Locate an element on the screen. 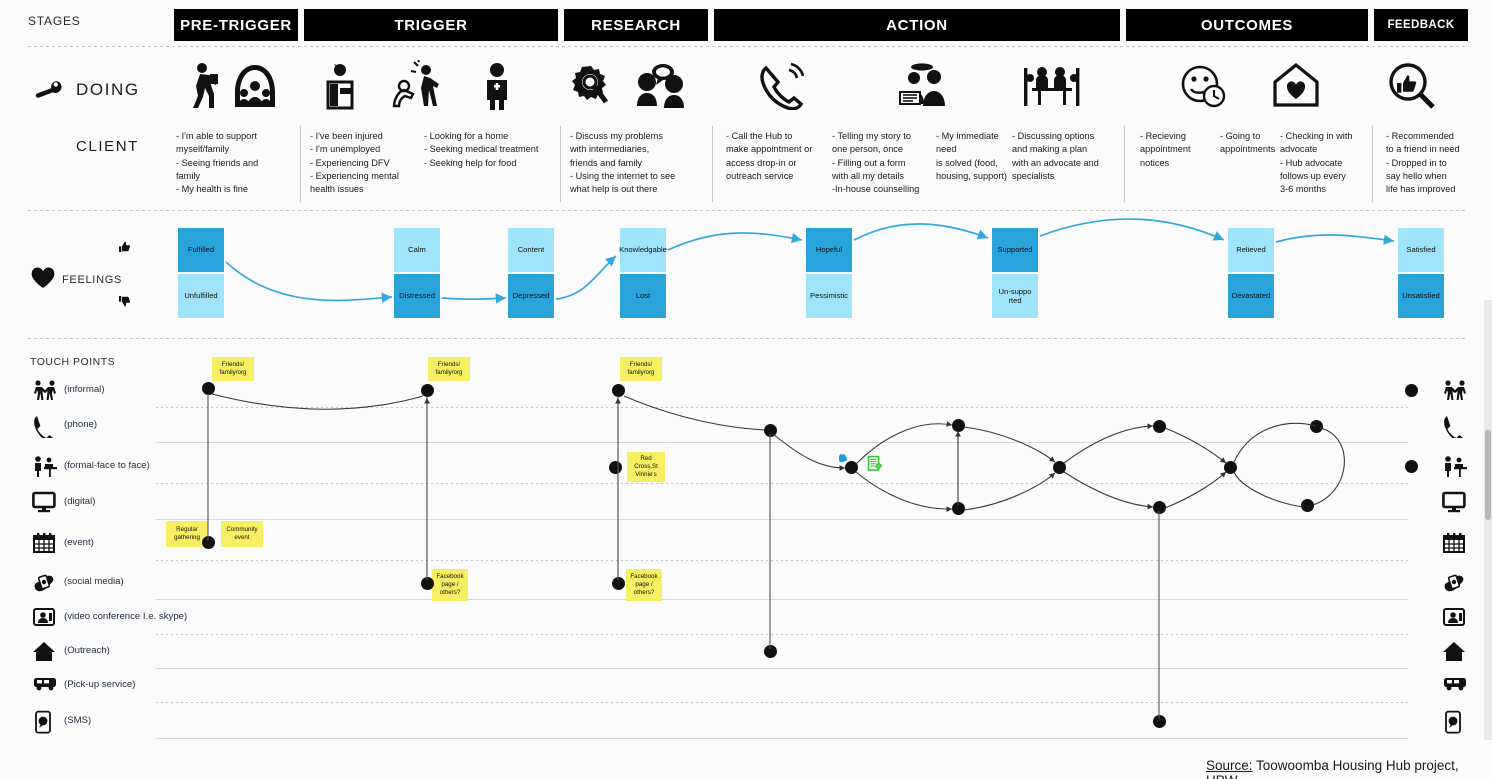 Image resolution: width=1492 pixels, height=779 pixels. feeling-negative: Un-suppo rted is located at coordinates (1015, 296).